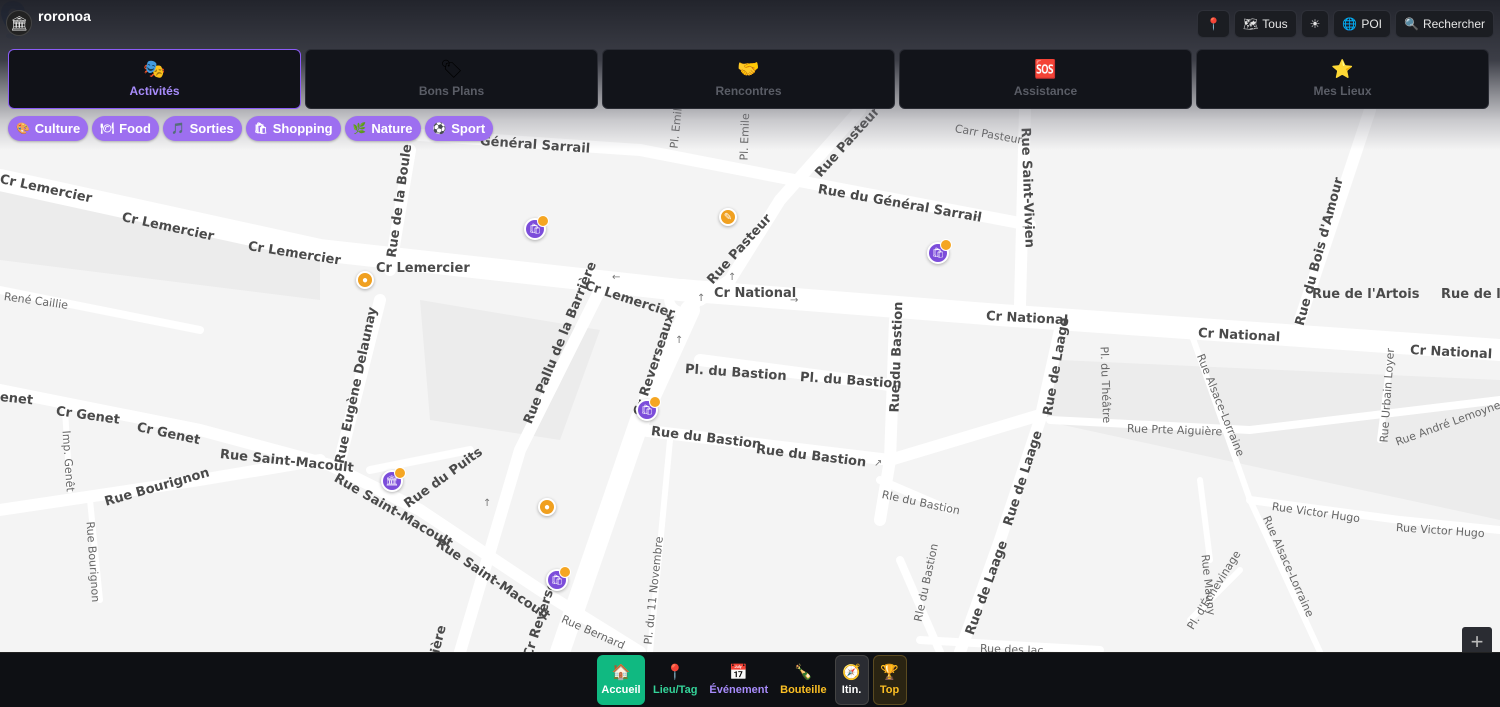 The width and height of the screenshot is (1500, 707). What do you see at coordinates (1366, 294) in the screenshot?
I see `street-label: Rue de l'Artois` at bounding box center [1366, 294].